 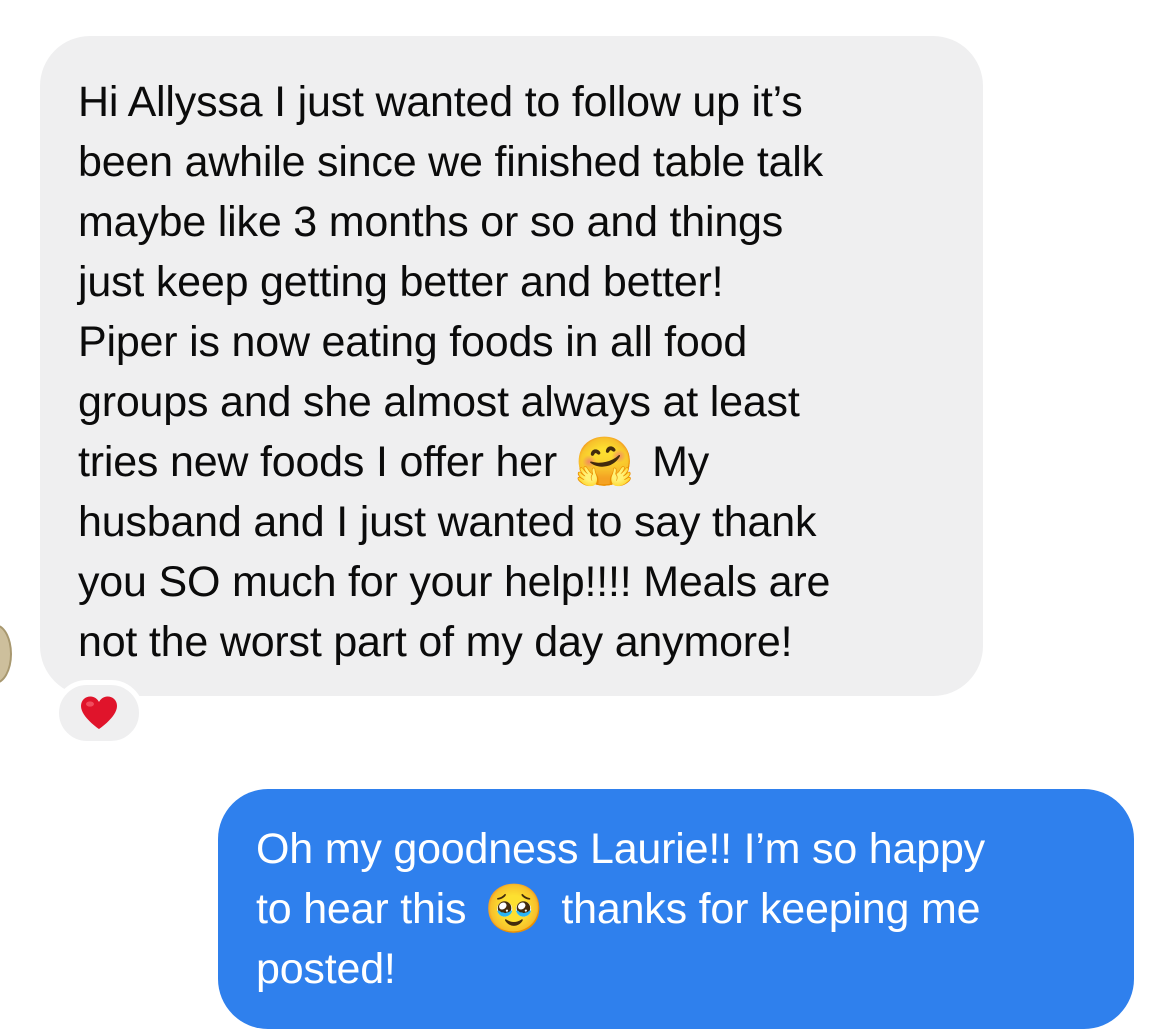 What do you see at coordinates (514, 909) in the screenshot?
I see `pleading-face-emoji-icon: 🥹` at bounding box center [514, 909].